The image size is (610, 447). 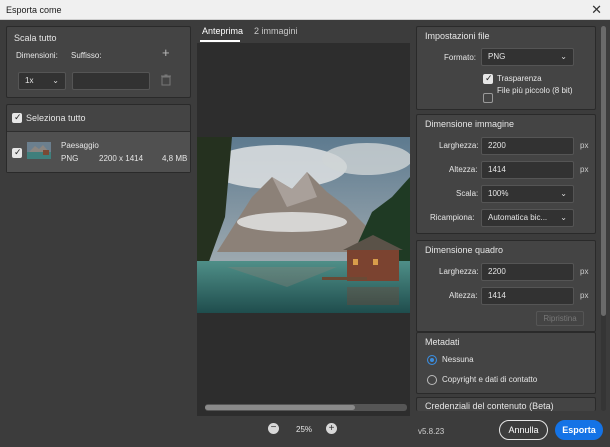 I want to click on asset-format: PNG, so click(x=70, y=158).